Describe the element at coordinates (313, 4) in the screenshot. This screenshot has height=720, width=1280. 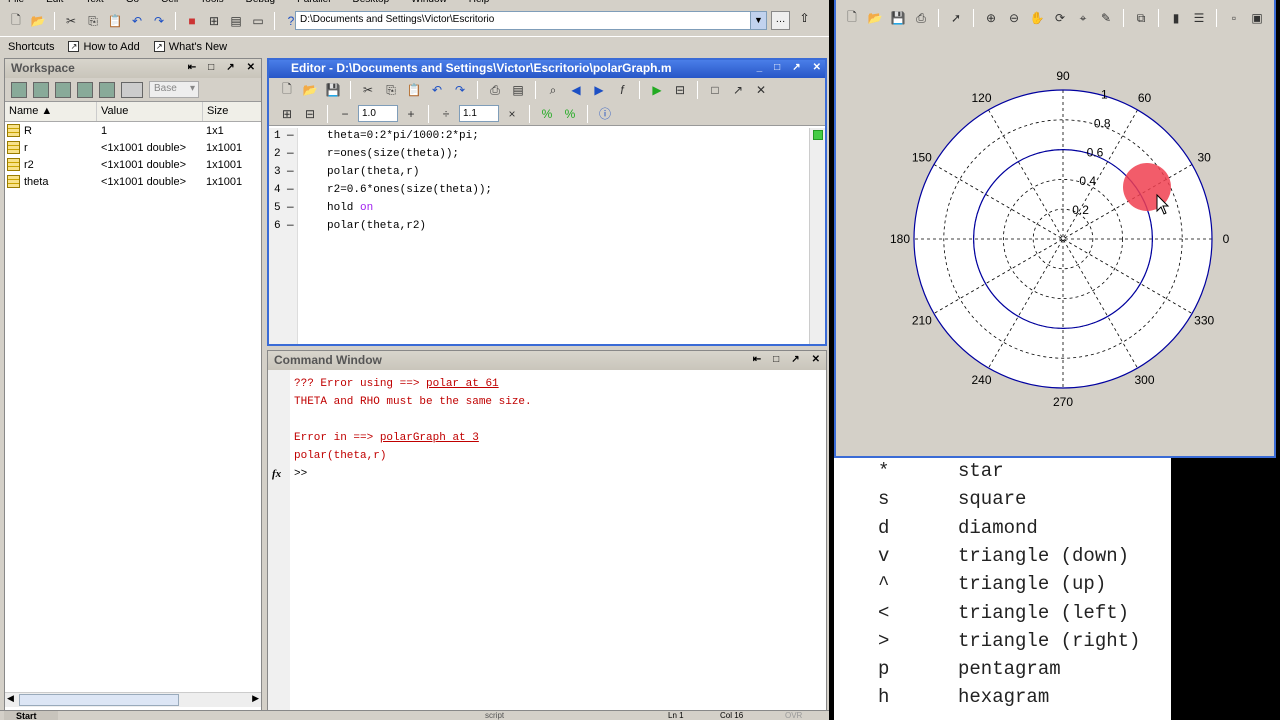
I see `menu-parallel: Parallel` at that location.